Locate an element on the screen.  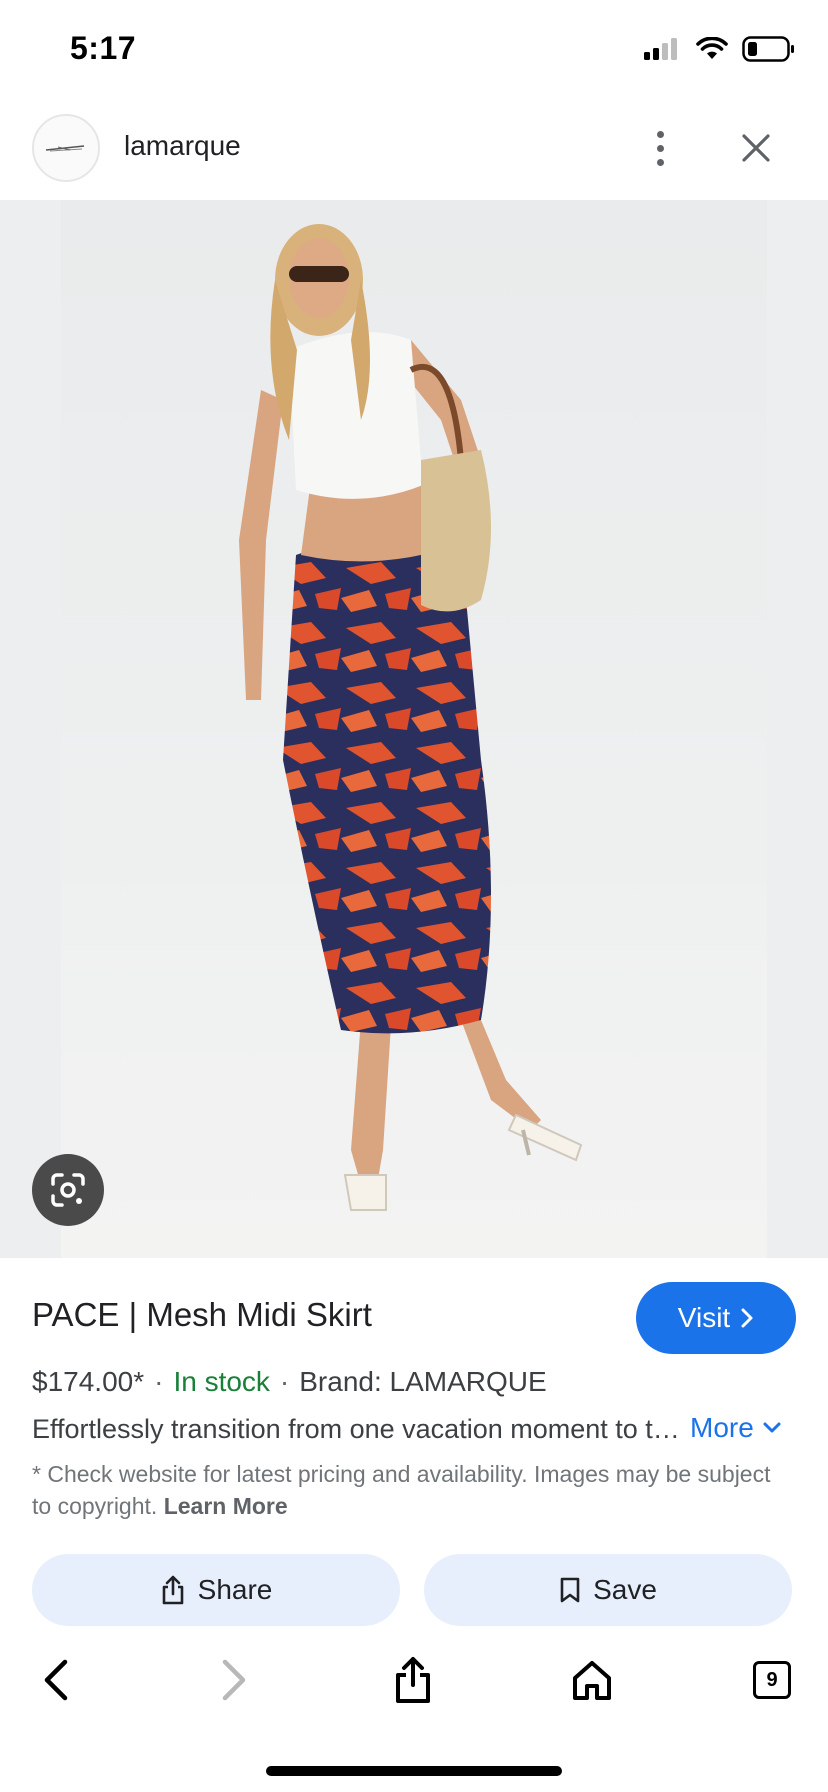
stock-status: In stock is located at coordinates (221, 1381).